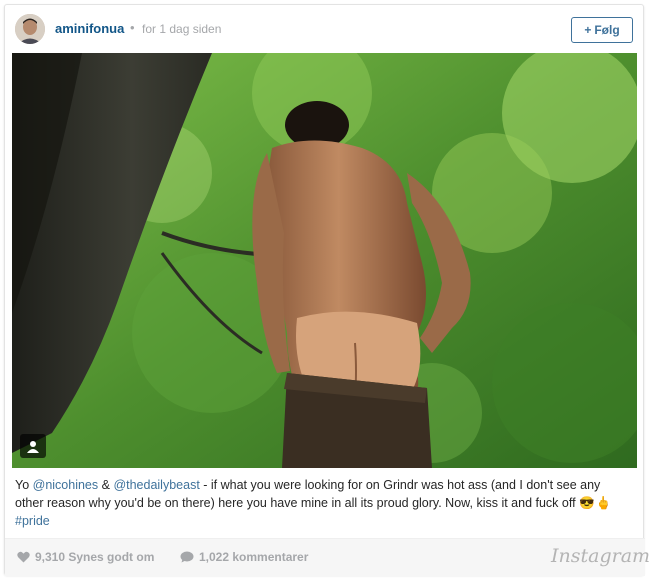 The height and width of the screenshot is (581, 650). What do you see at coordinates (32, 521) in the screenshot?
I see `hashtag-pride: #pride` at bounding box center [32, 521].